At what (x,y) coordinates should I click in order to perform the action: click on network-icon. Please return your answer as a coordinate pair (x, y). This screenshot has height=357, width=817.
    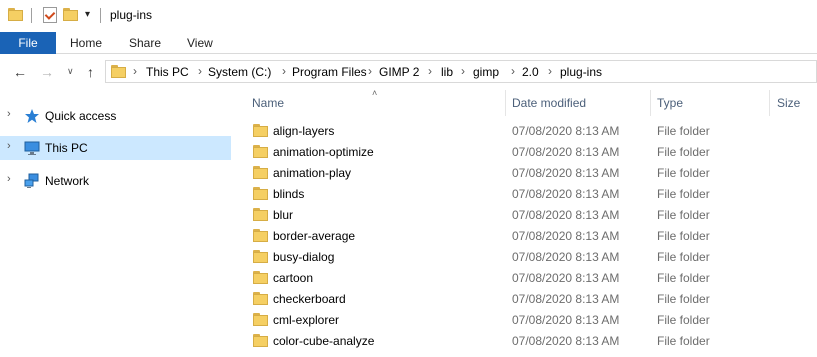
    Looking at the image, I should click on (31, 180).